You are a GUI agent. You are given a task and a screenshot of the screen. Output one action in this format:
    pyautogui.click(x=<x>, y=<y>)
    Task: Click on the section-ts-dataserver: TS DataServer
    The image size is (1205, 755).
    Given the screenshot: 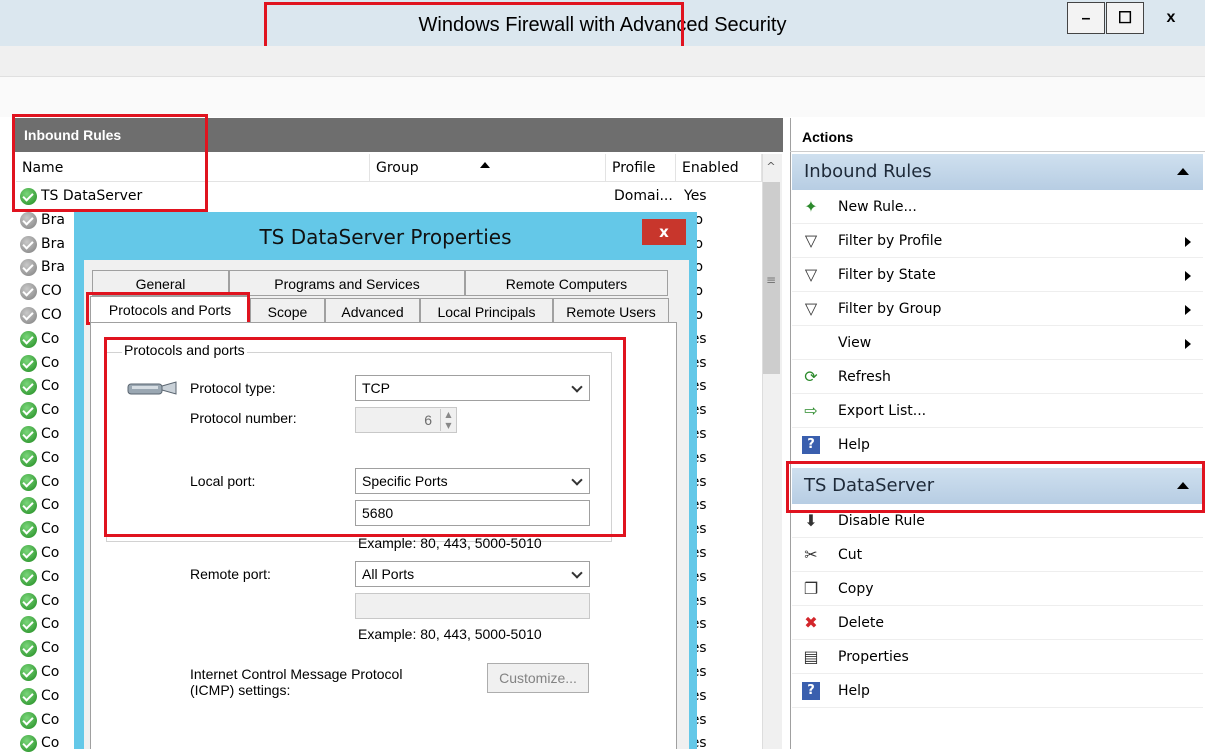 What is the action you would take?
    pyautogui.click(x=997, y=486)
    